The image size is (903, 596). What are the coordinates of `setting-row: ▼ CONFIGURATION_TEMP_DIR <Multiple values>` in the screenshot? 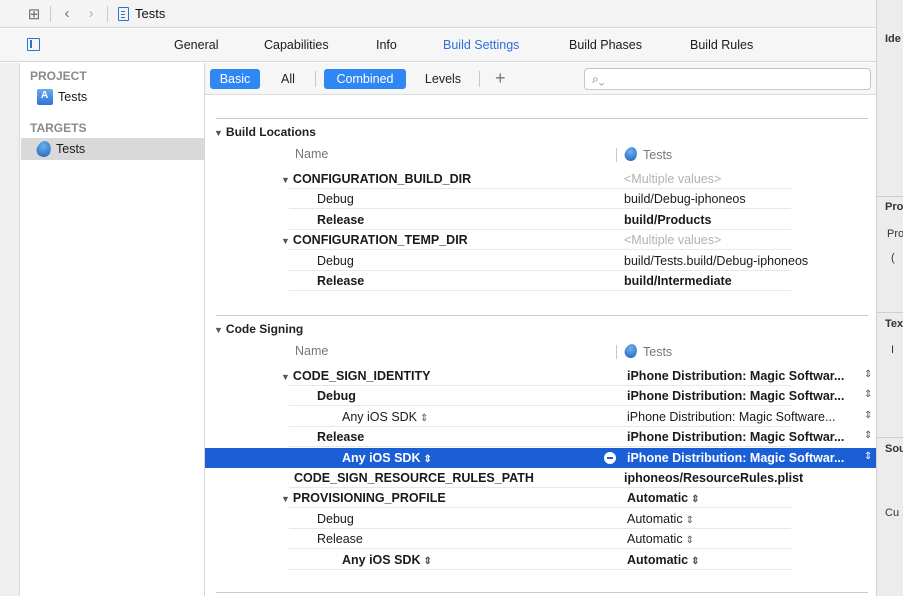 It's located at (540, 240).